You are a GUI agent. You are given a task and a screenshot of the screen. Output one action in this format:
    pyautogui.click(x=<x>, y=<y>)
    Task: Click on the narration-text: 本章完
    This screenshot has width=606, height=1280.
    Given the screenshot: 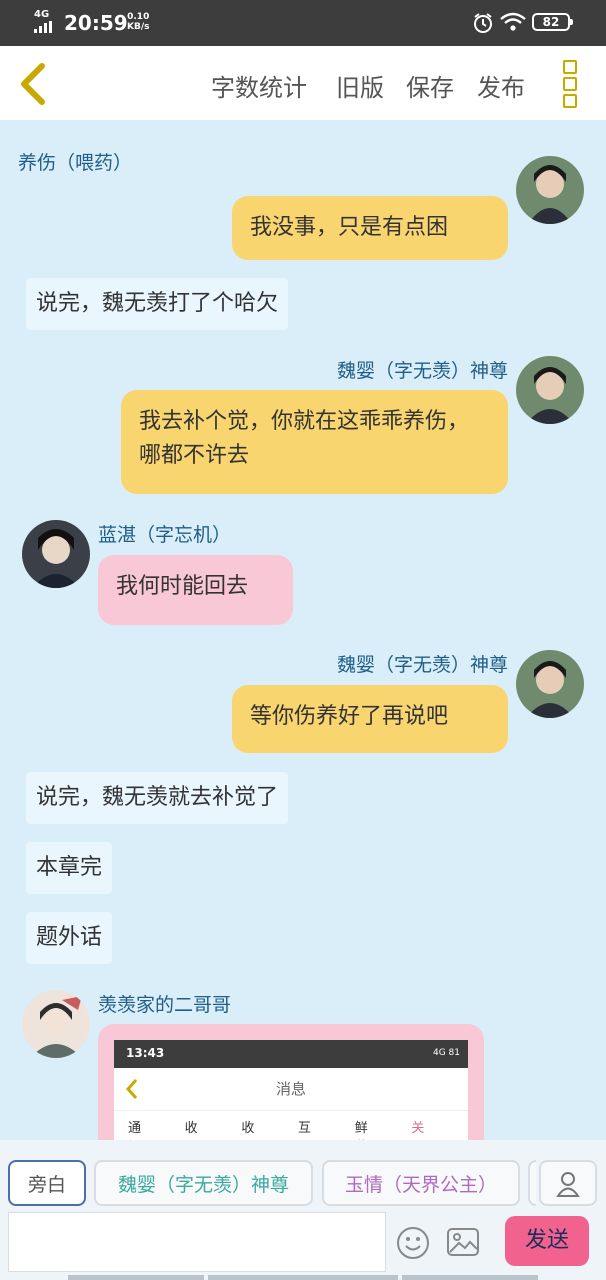 What is the action you would take?
    pyautogui.click(x=69, y=868)
    